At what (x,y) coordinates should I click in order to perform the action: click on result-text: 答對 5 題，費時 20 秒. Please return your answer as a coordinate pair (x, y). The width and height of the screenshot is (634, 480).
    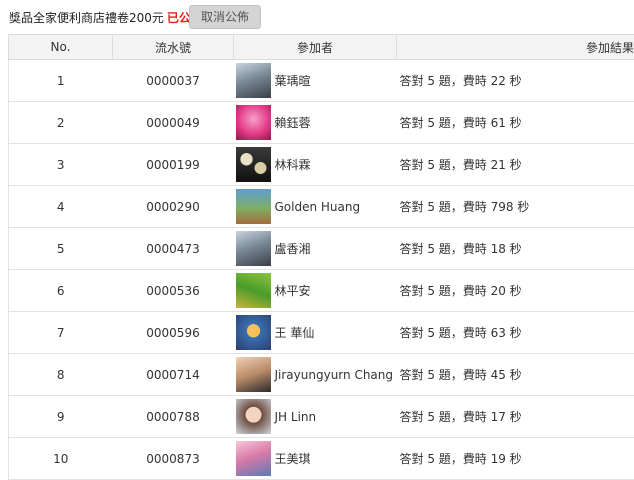
    Looking at the image, I should click on (515, 291).